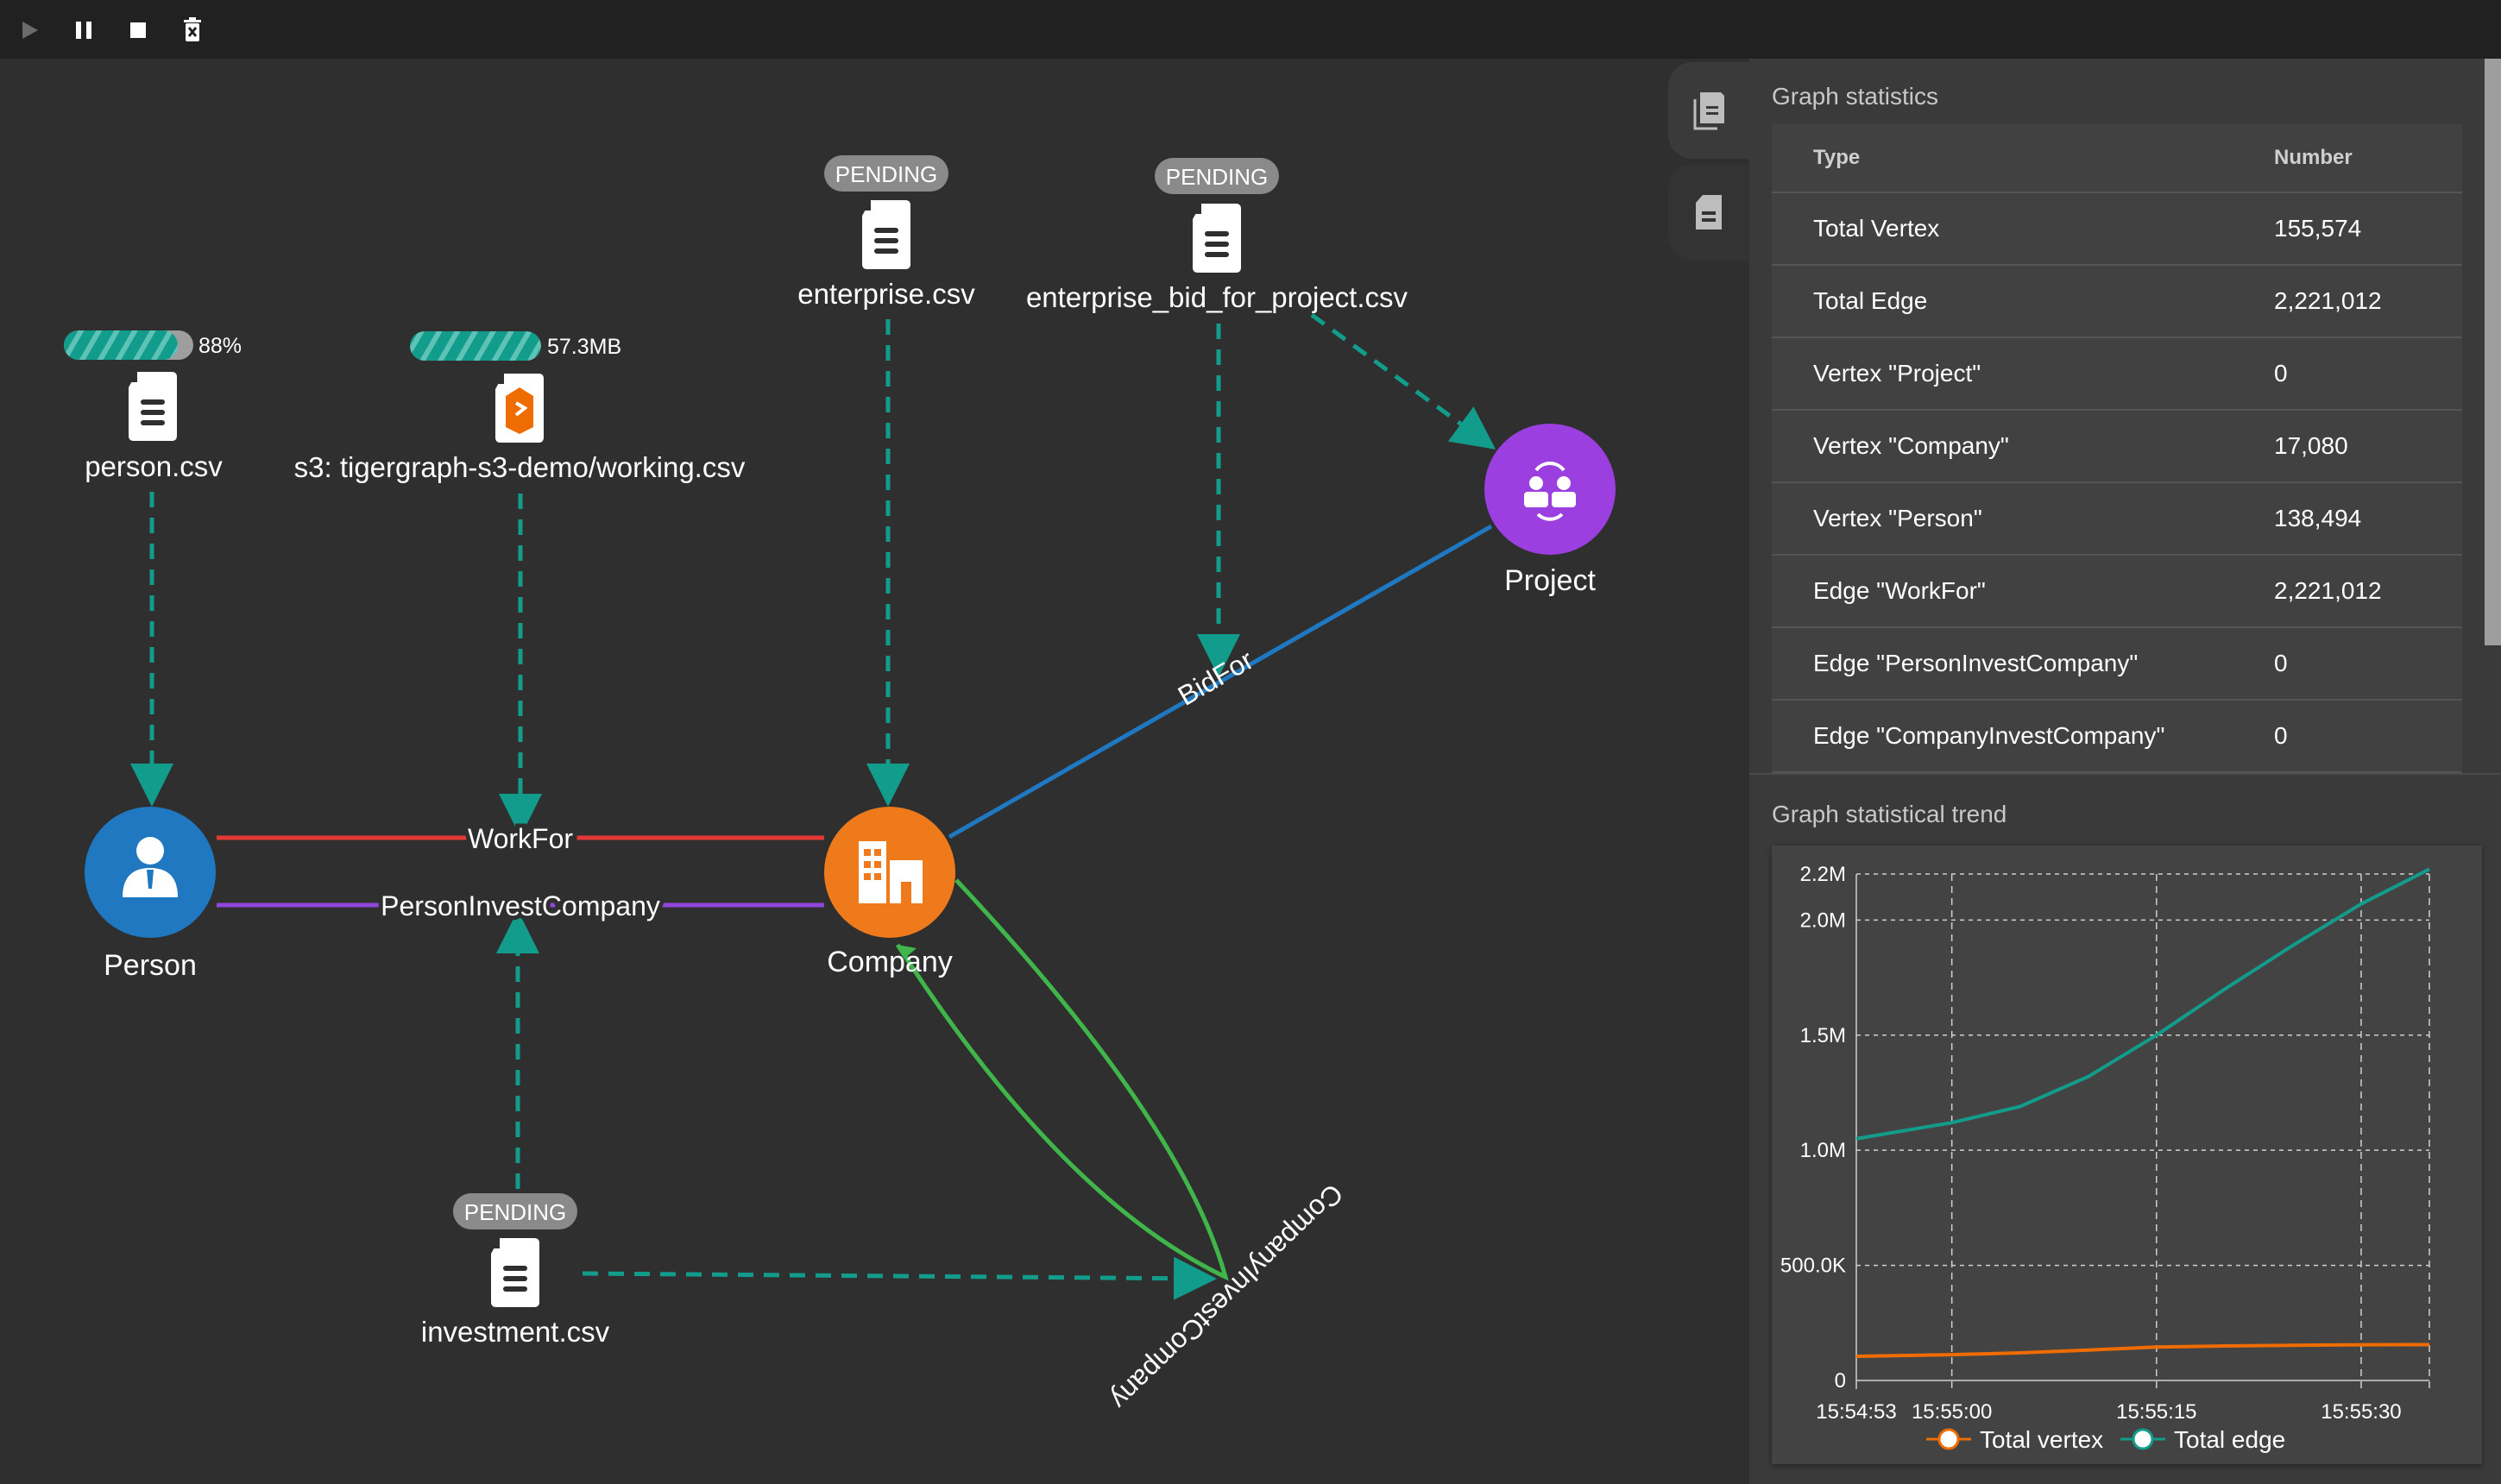 The height and width of the screenshot is (1484, 2501). Describe the element at coordinates (515, 1332) in the screenshot. I see `file-label: investment.csv` at that location.